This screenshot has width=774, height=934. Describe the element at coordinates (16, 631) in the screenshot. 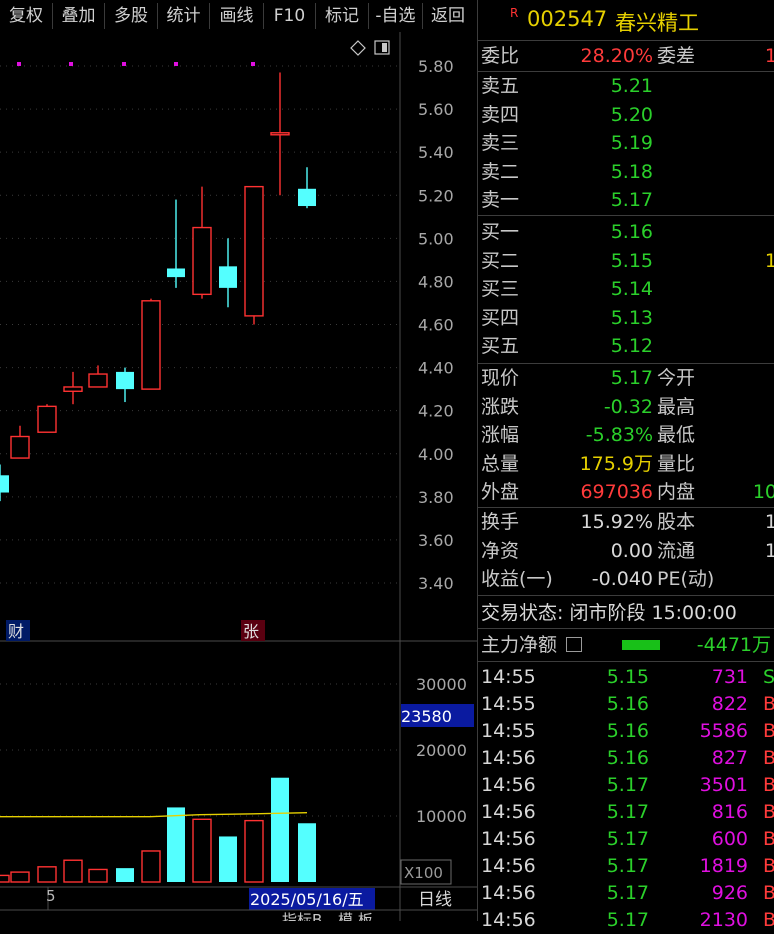

I see `finance-marker: 财` at that location.